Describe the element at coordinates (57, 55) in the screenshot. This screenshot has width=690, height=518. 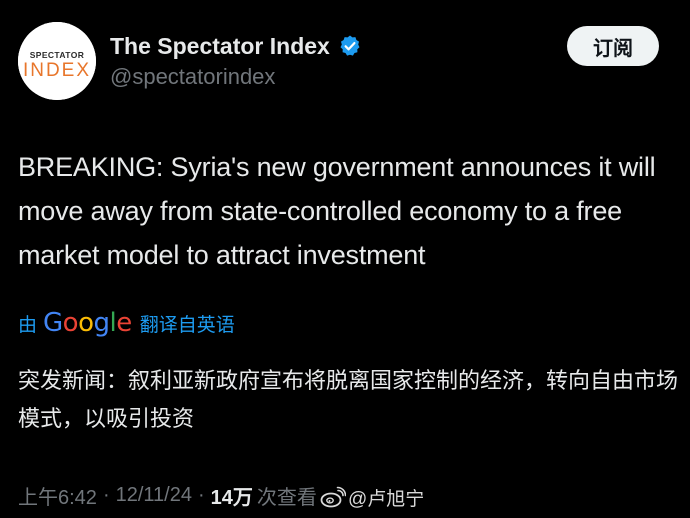
I see `svg-text: SPECTATOR` at that location.